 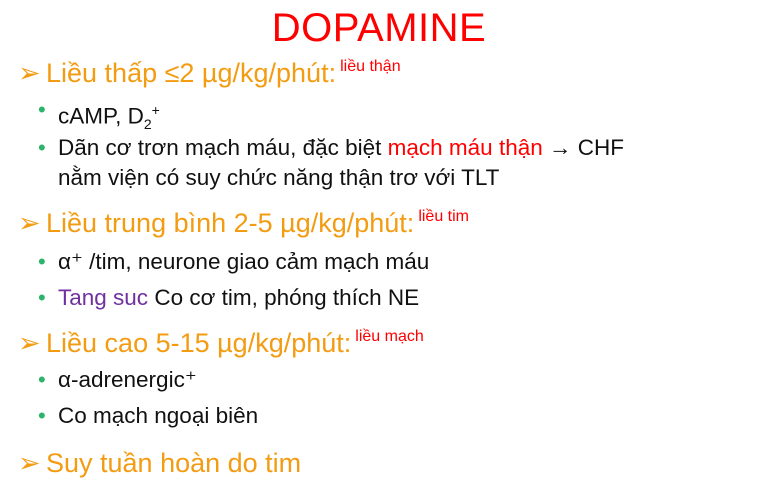 I want to click on annotation-note: liều mạch, so click(x=389, y=336).